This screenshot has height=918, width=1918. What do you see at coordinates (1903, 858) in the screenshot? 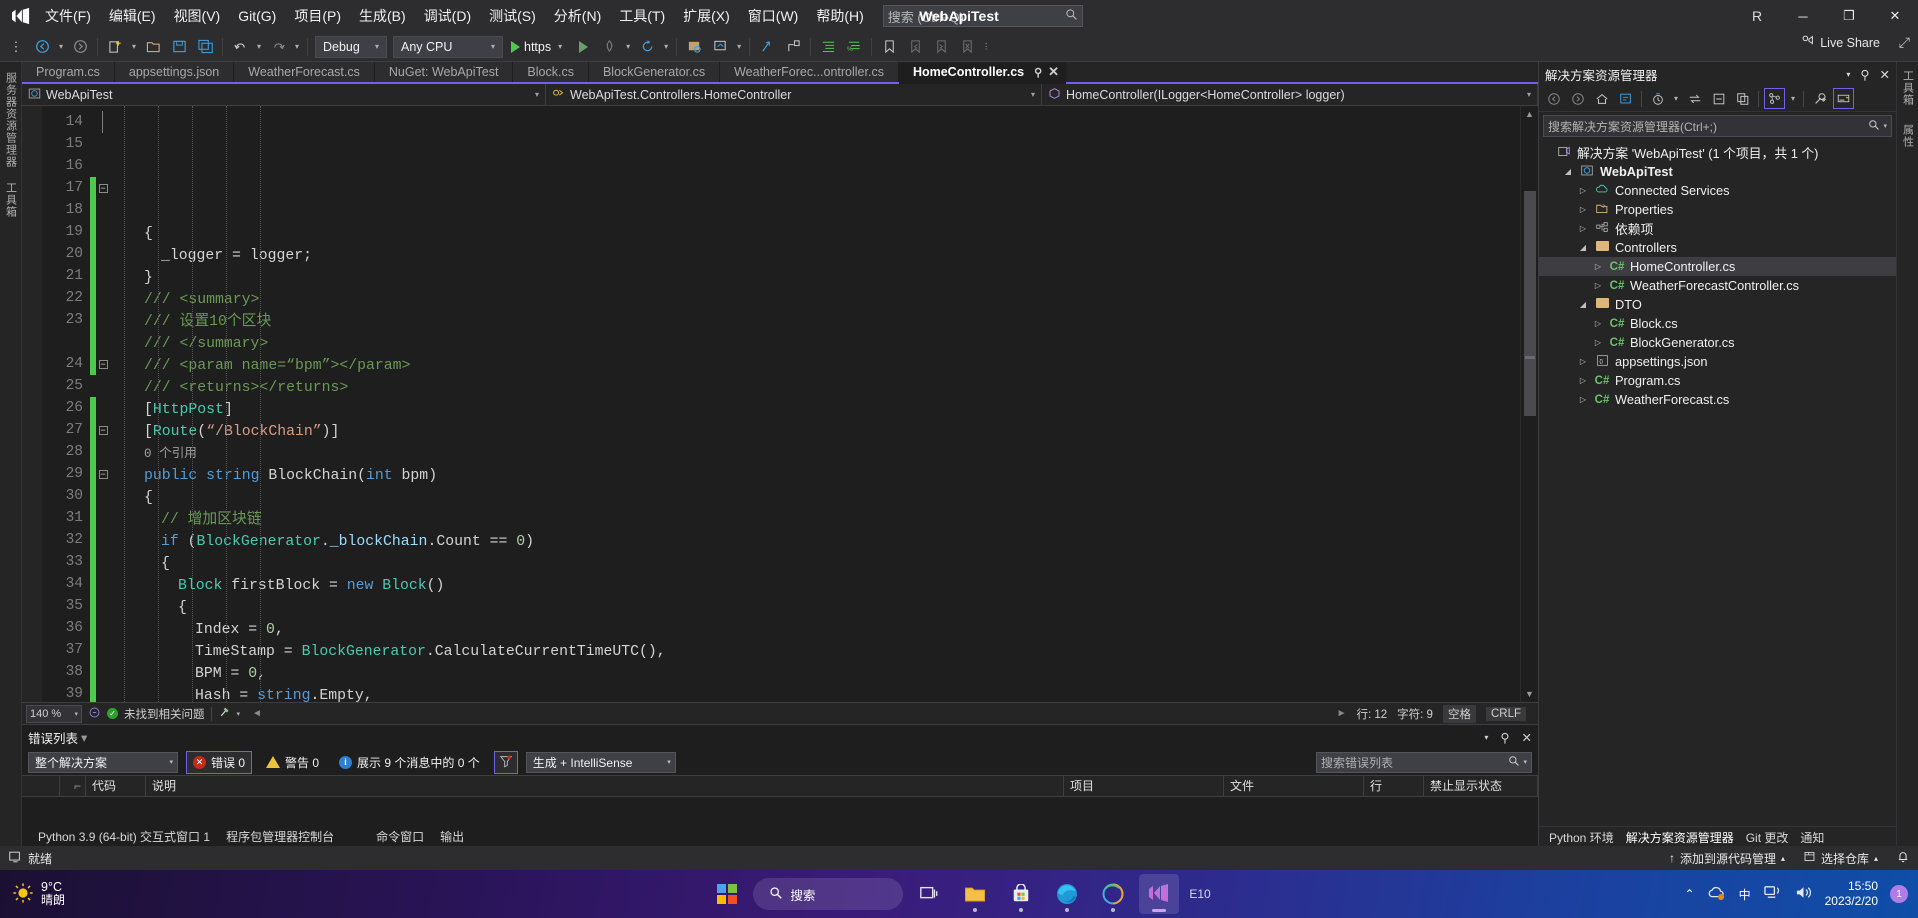
I see `notifications-bell-icon` at bounding box center [1903, 858].